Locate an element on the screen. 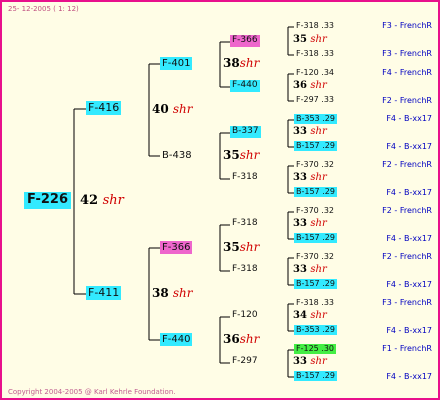 The width and height of the screenshot is (440, 400). gen5-node-11: B-157 .29 is located at coordinates (315, 284).